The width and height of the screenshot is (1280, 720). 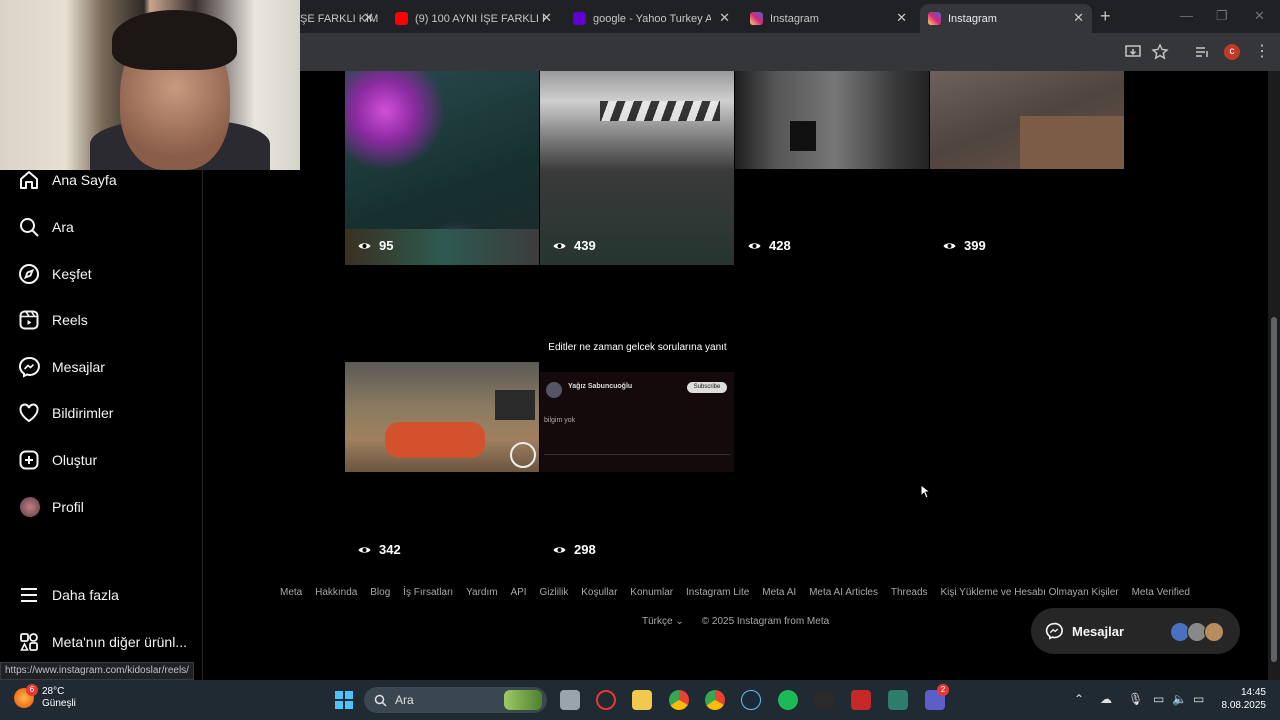 What do you see at coordinates (518, 592) in the screenshot?
I see `footer-link: API` at bounding box center [518, 592].